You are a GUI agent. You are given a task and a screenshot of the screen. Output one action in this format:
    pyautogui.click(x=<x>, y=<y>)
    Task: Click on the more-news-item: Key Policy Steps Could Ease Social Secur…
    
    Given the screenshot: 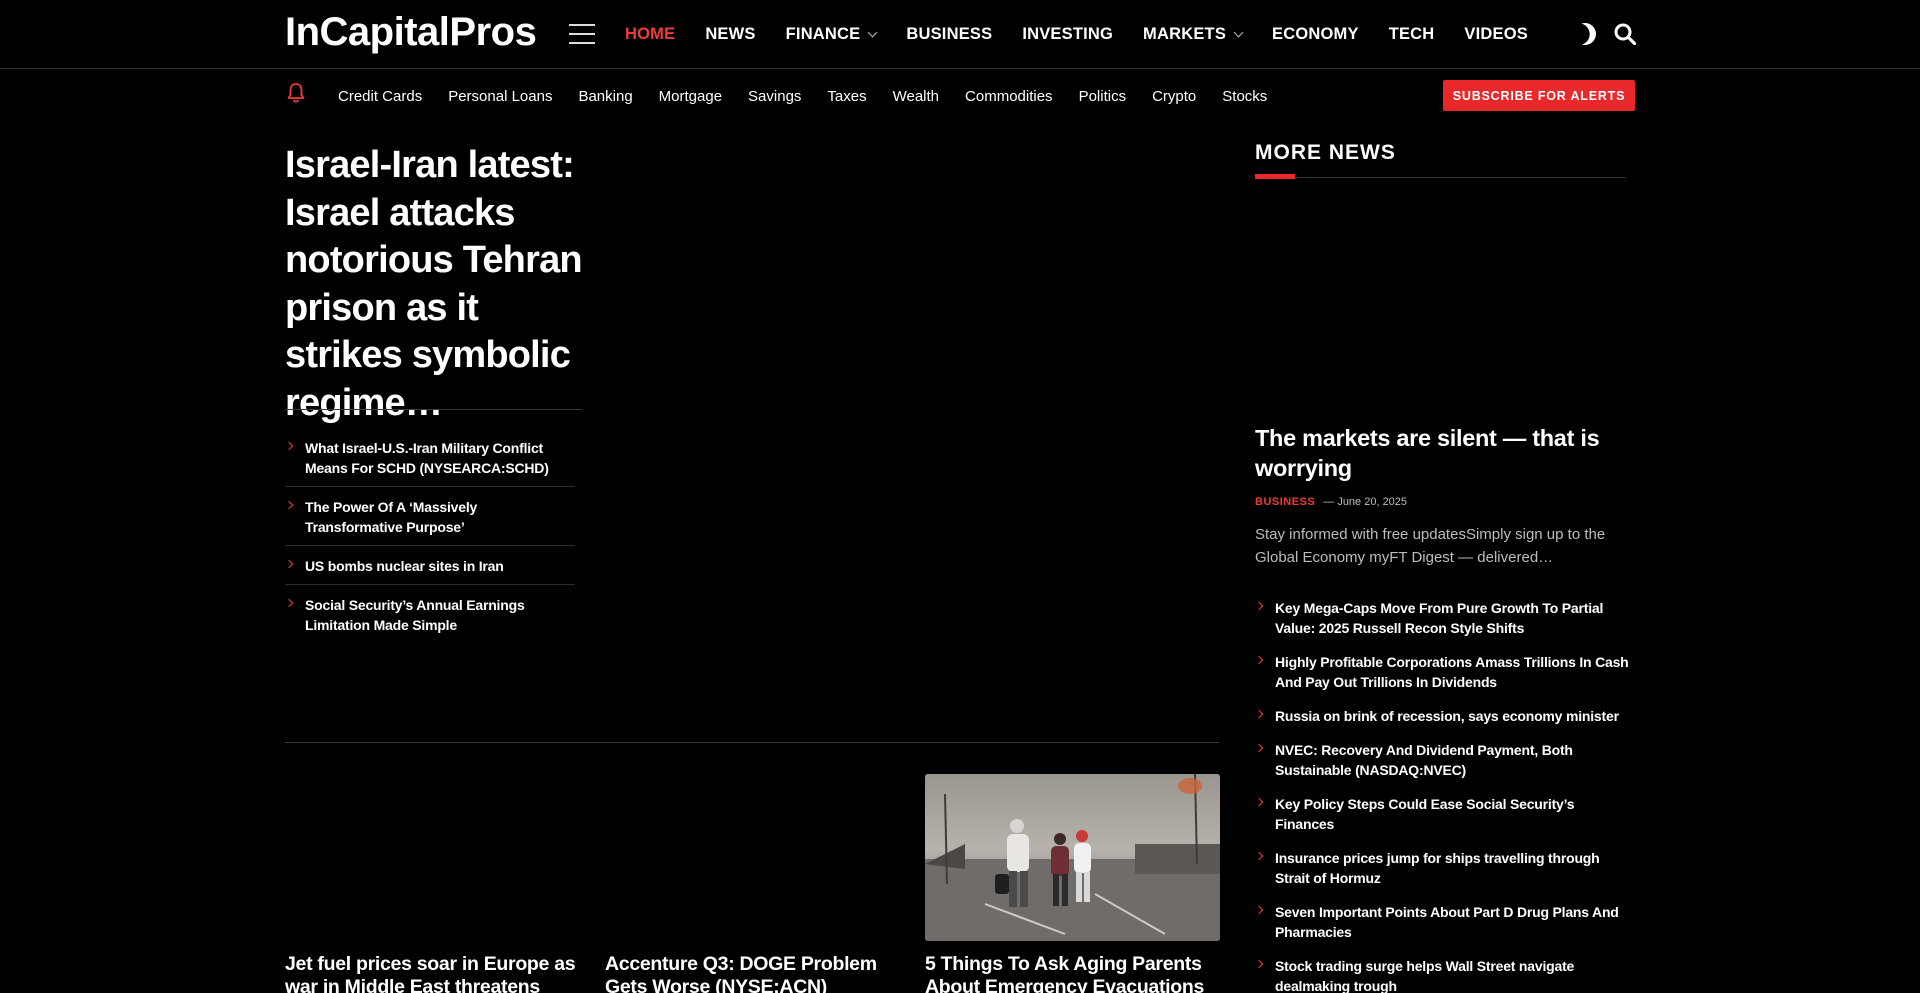 What is the action you would take?
    pyautogui.click(x=1444, y=814)
    